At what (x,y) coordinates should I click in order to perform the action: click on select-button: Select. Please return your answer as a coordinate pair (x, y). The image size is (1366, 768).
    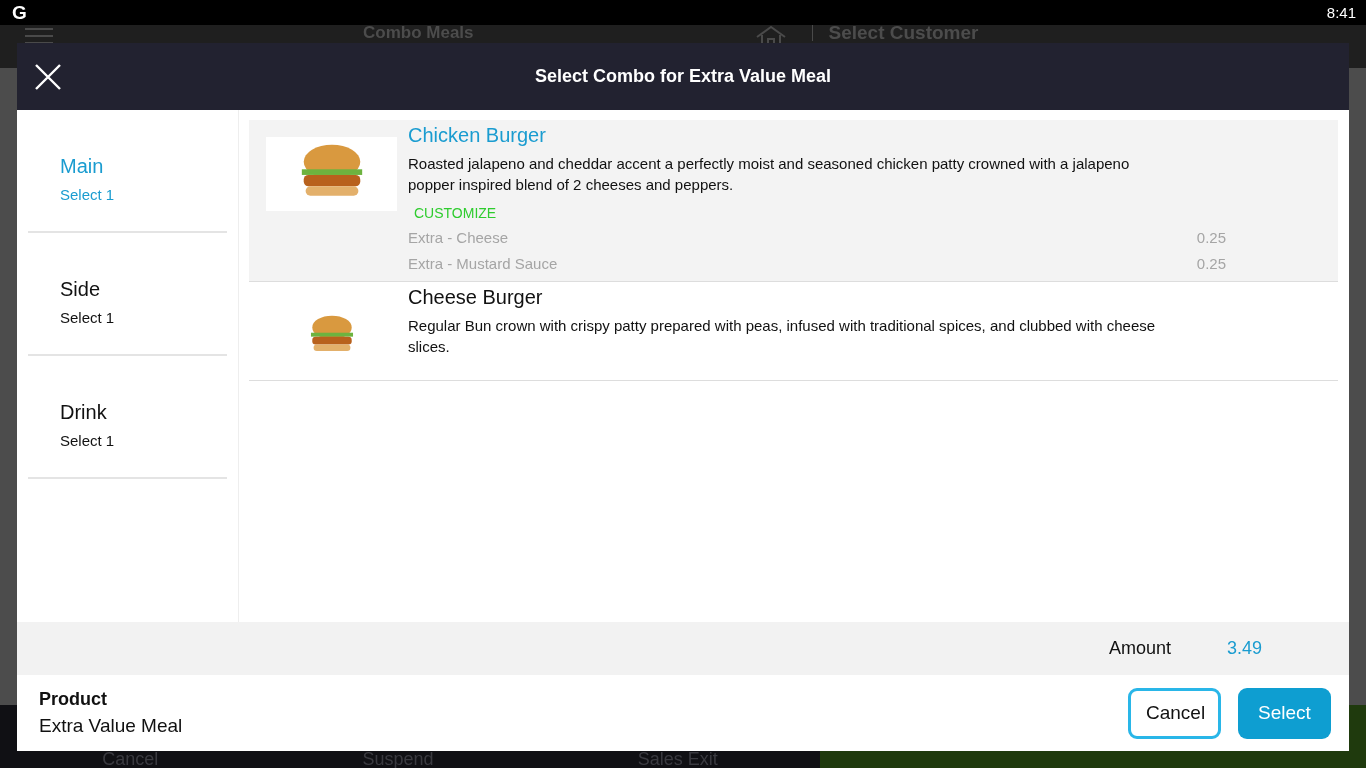
    Looking at the image, I should click on (1284, 713).